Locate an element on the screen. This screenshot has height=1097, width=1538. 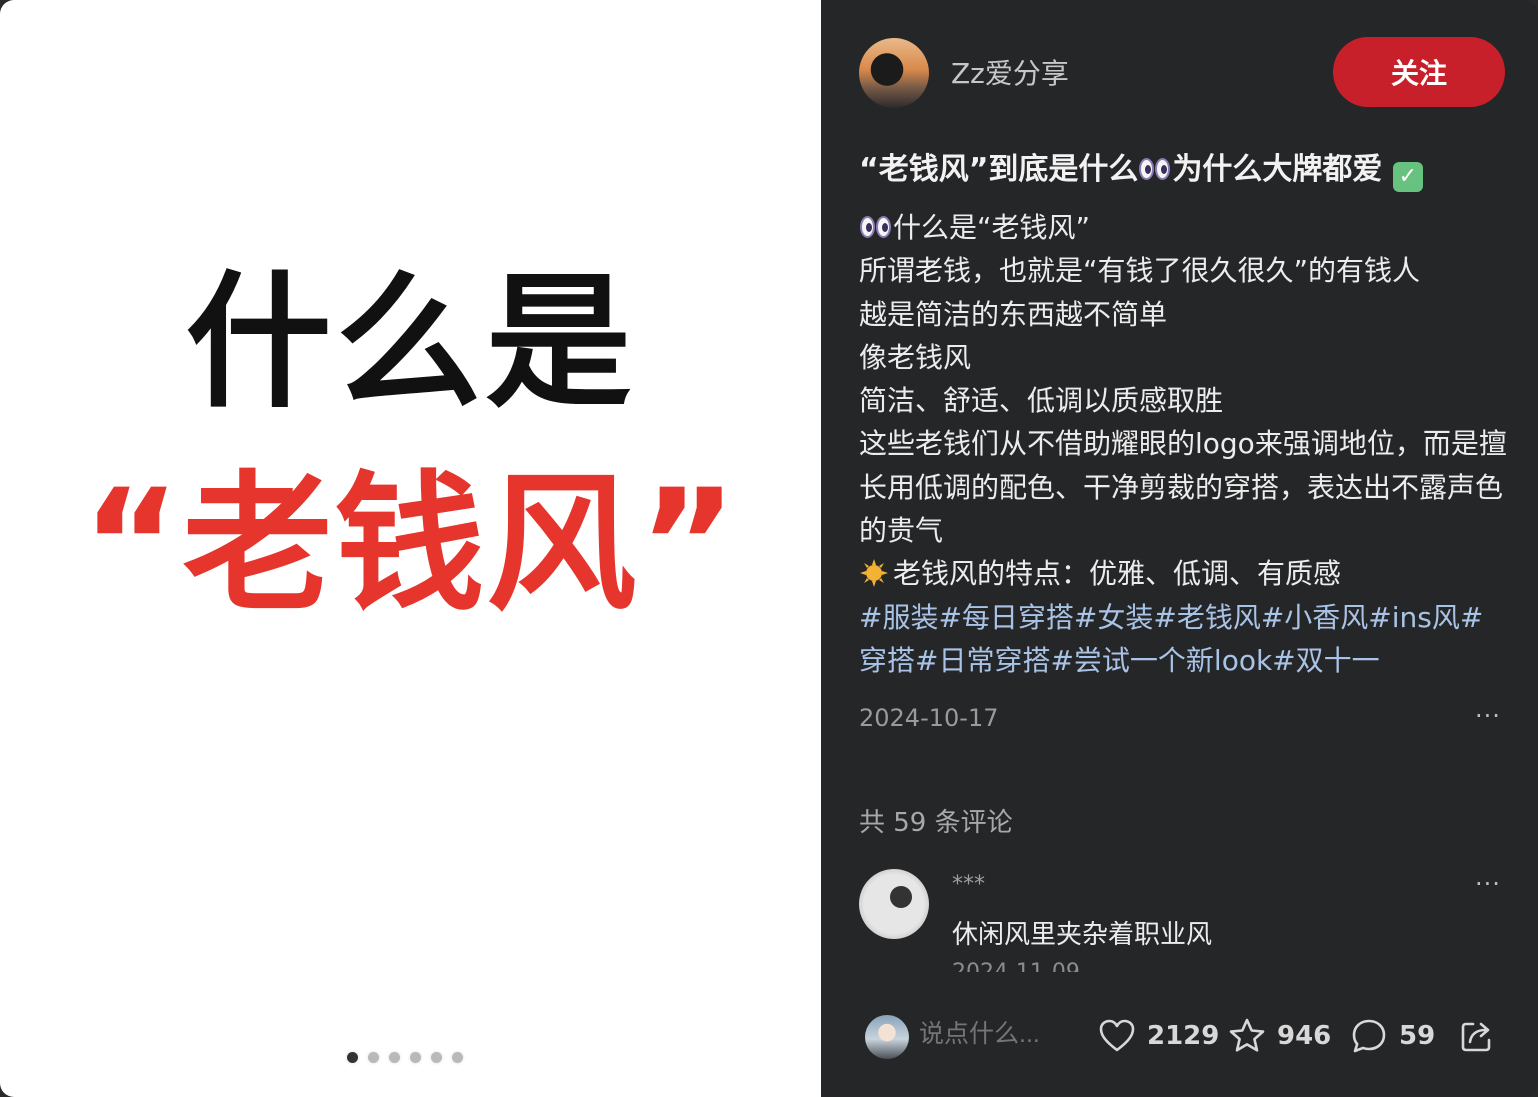
comment-input is located at coordinates (984, 1034).